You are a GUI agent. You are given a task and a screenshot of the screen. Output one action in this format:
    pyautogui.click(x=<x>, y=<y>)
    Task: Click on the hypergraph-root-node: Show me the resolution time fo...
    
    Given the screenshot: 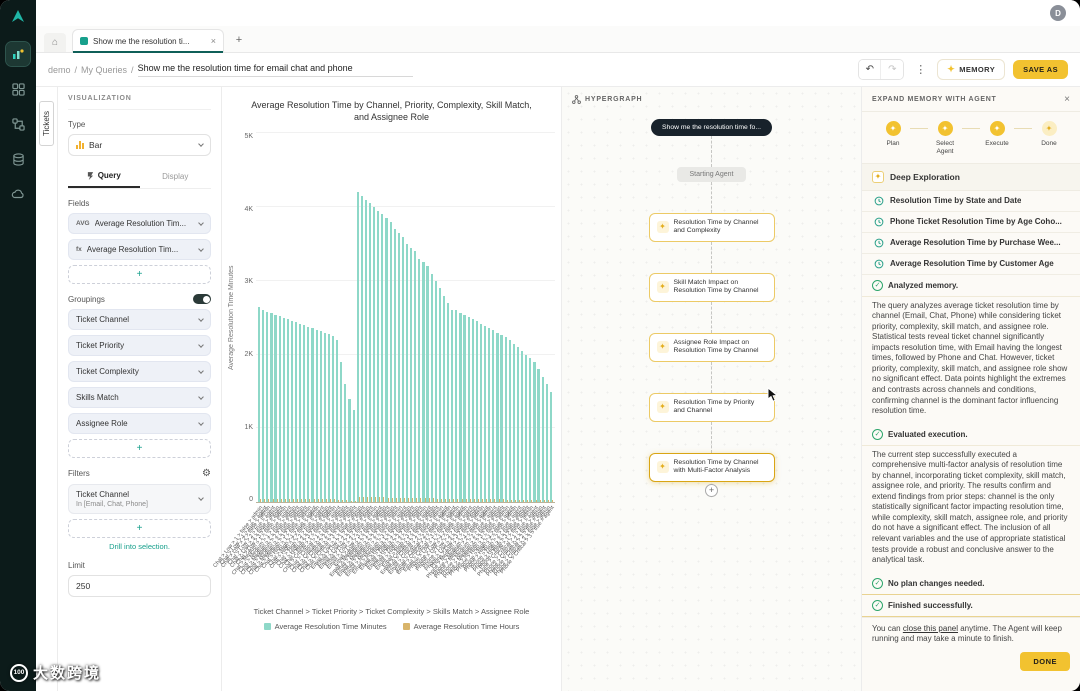 What is the action you would take?
    pyautogui.click(x=711, y=127)
    